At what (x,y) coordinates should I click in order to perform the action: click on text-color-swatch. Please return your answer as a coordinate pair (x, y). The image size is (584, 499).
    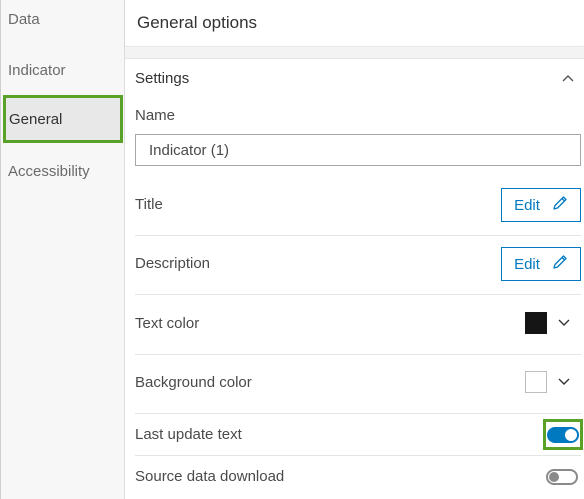
    Looking at the image, I should click on (536, 323).